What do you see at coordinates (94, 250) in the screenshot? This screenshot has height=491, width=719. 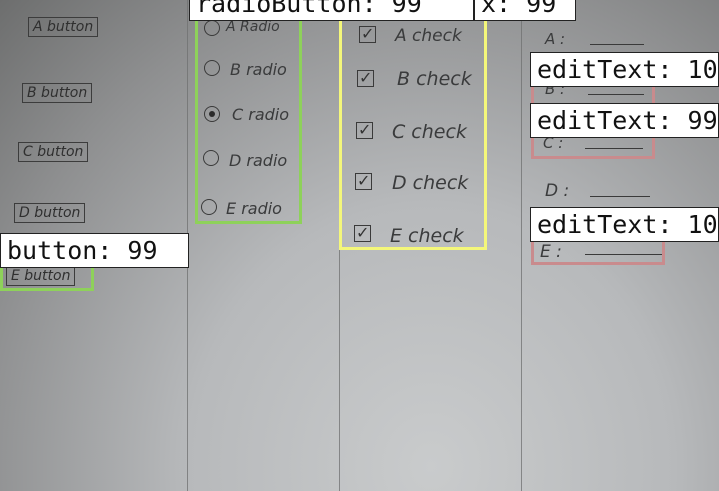 I see `detection-label-button: button: 99` at bounding box center [94, 250].